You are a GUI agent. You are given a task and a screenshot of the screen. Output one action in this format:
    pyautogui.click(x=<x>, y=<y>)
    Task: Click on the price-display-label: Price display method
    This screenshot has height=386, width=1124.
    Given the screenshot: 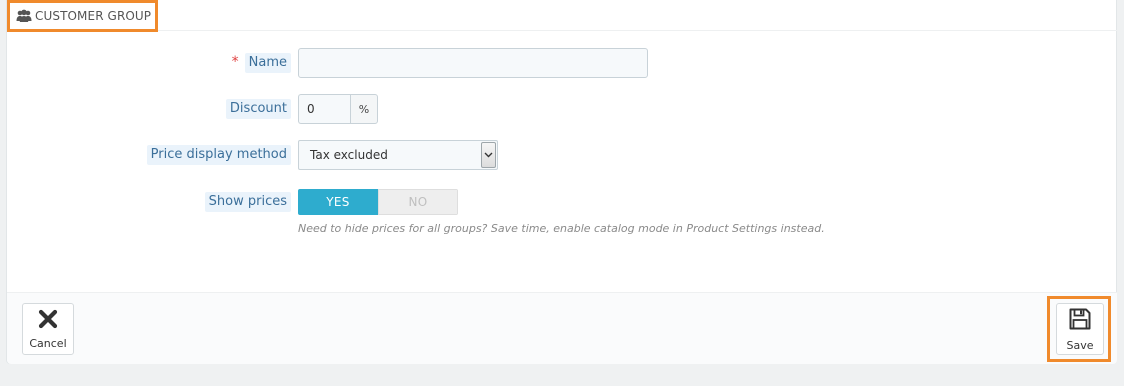 What is the action you would take?
    pyautogui.click(x=218, y=155)
    